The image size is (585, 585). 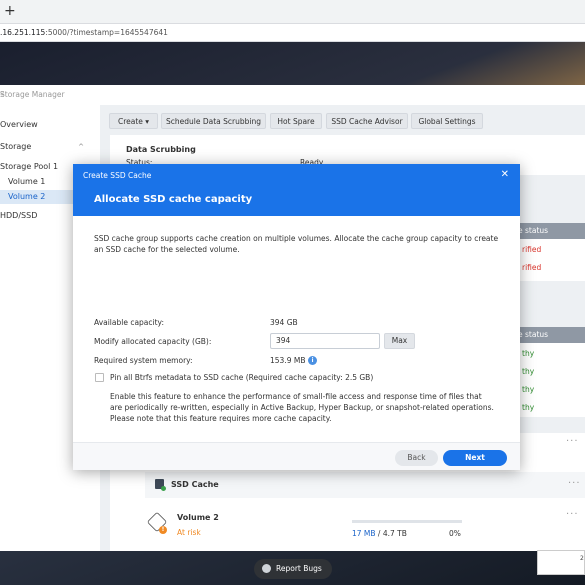 I want to click on ssd-cache-label: SSD Cache, so click(x=195, y=484).